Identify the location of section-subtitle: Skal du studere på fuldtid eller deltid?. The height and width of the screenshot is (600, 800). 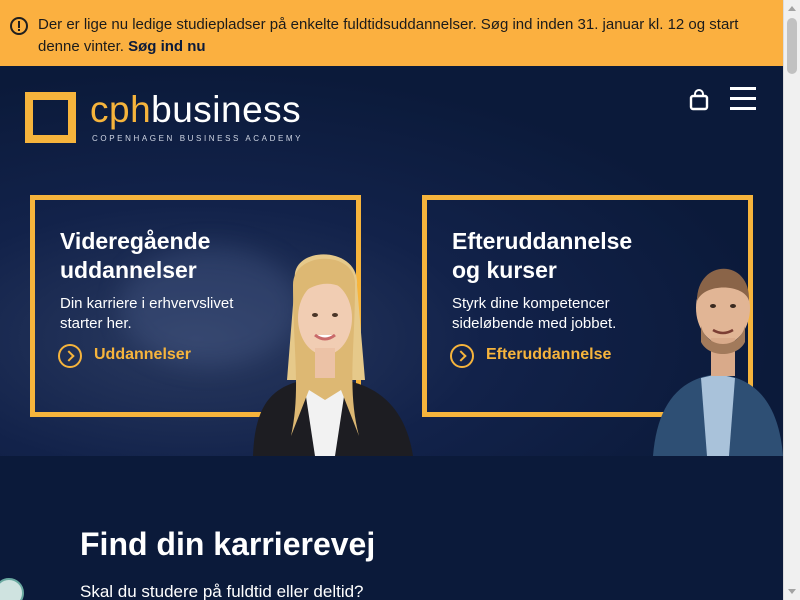
(222, 591).